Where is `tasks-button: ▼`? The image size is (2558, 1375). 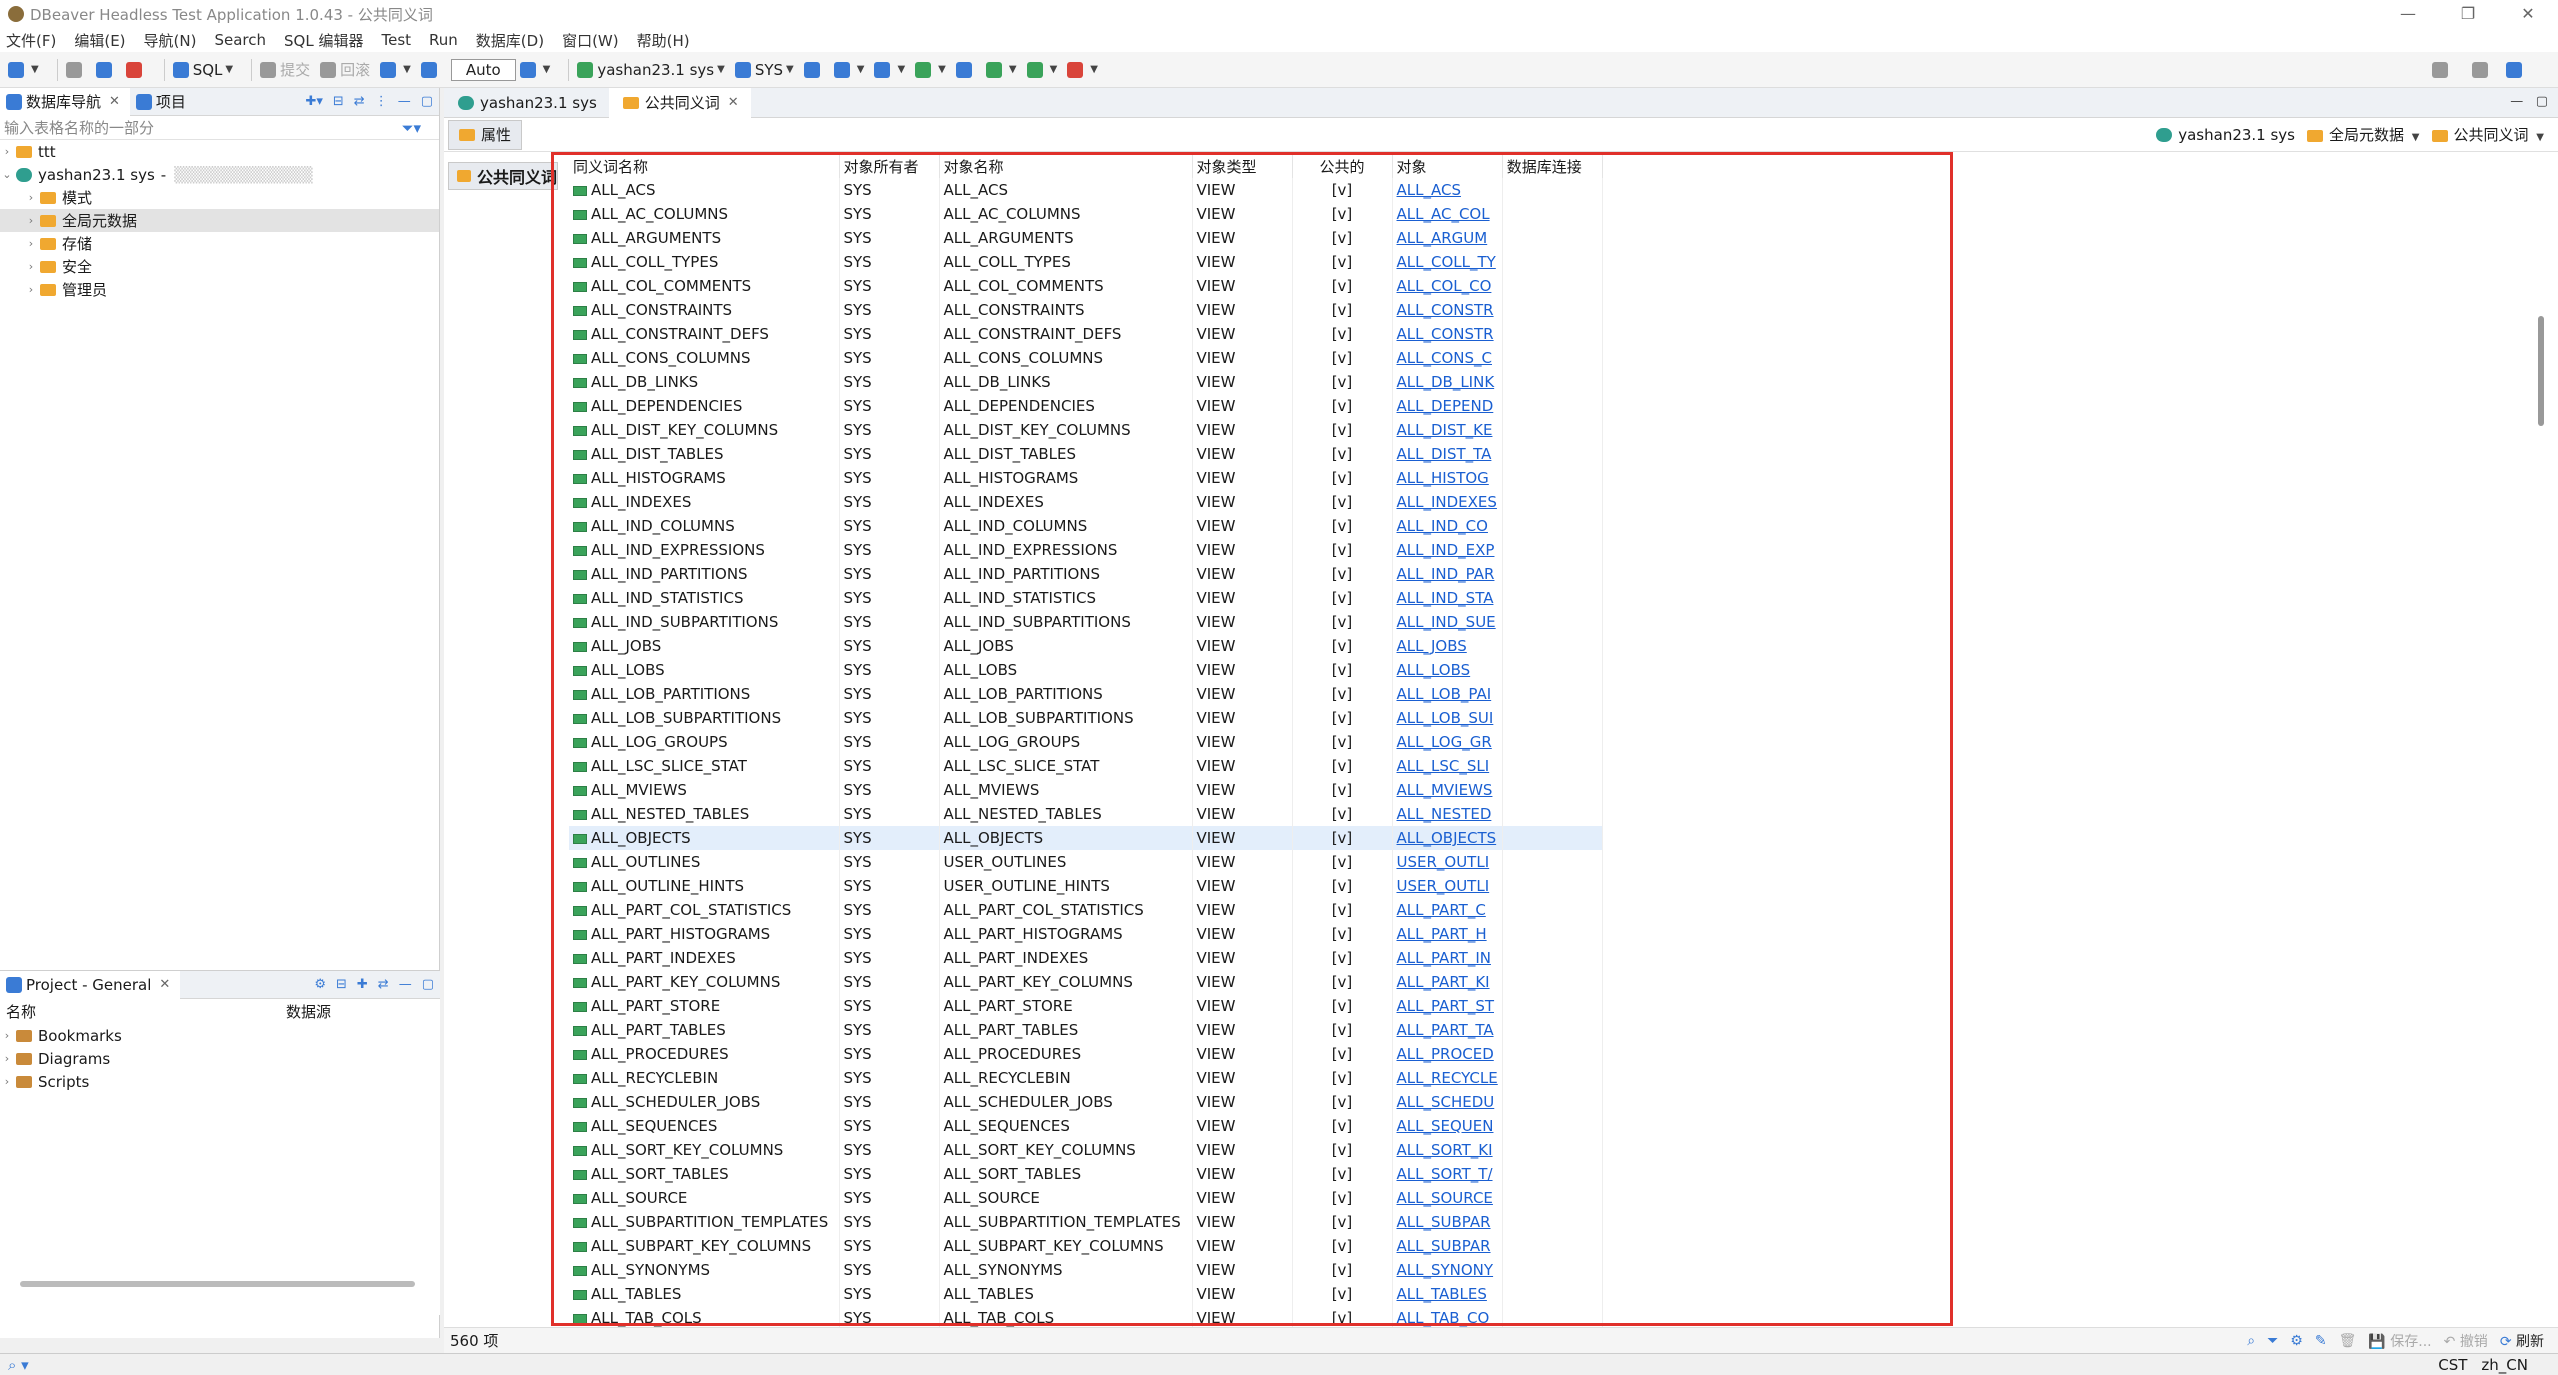
tasks-button: ▼ is located at coordinates (930, 69).